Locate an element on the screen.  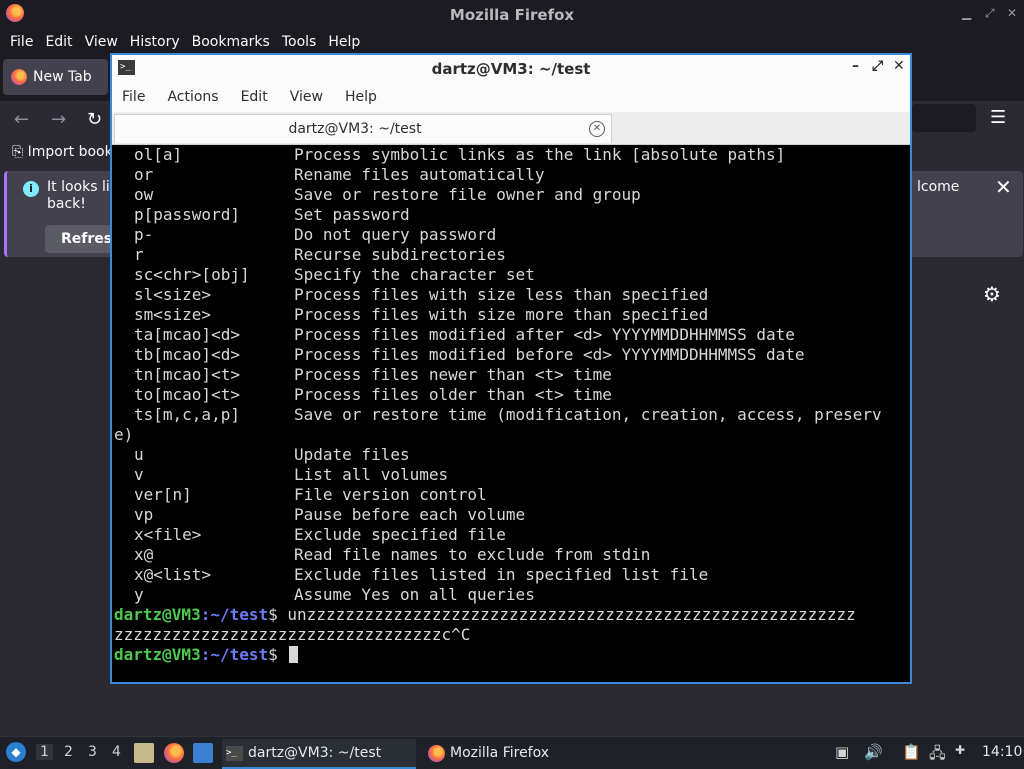
notice-text-line2: back! is located at coordinates (66, 204).